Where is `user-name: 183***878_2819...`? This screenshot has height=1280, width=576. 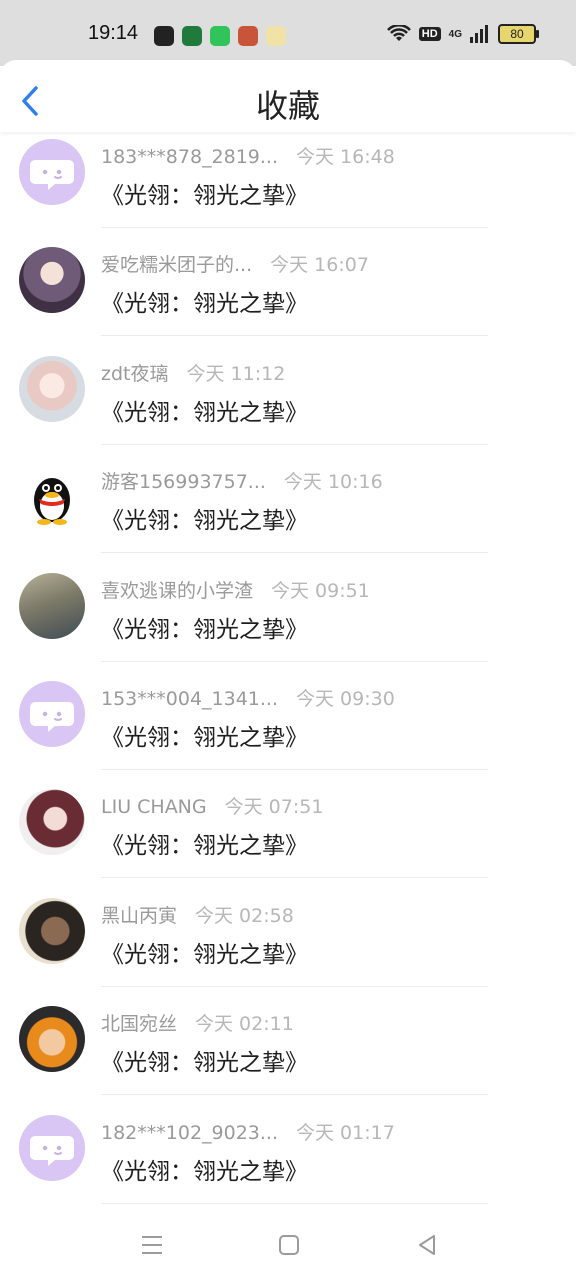
user-name: 183***878_2819... is located at coordinates (190, 157).